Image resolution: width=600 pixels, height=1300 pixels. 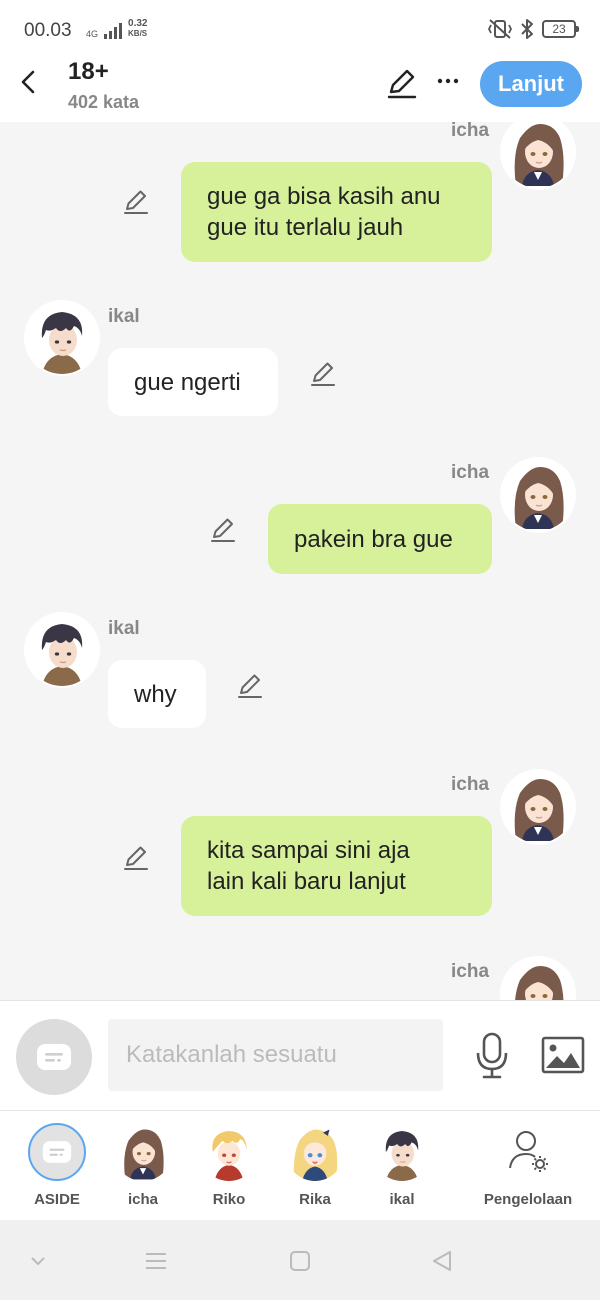 I want to click on status-time: 00.03, so click(x=48, y=30).